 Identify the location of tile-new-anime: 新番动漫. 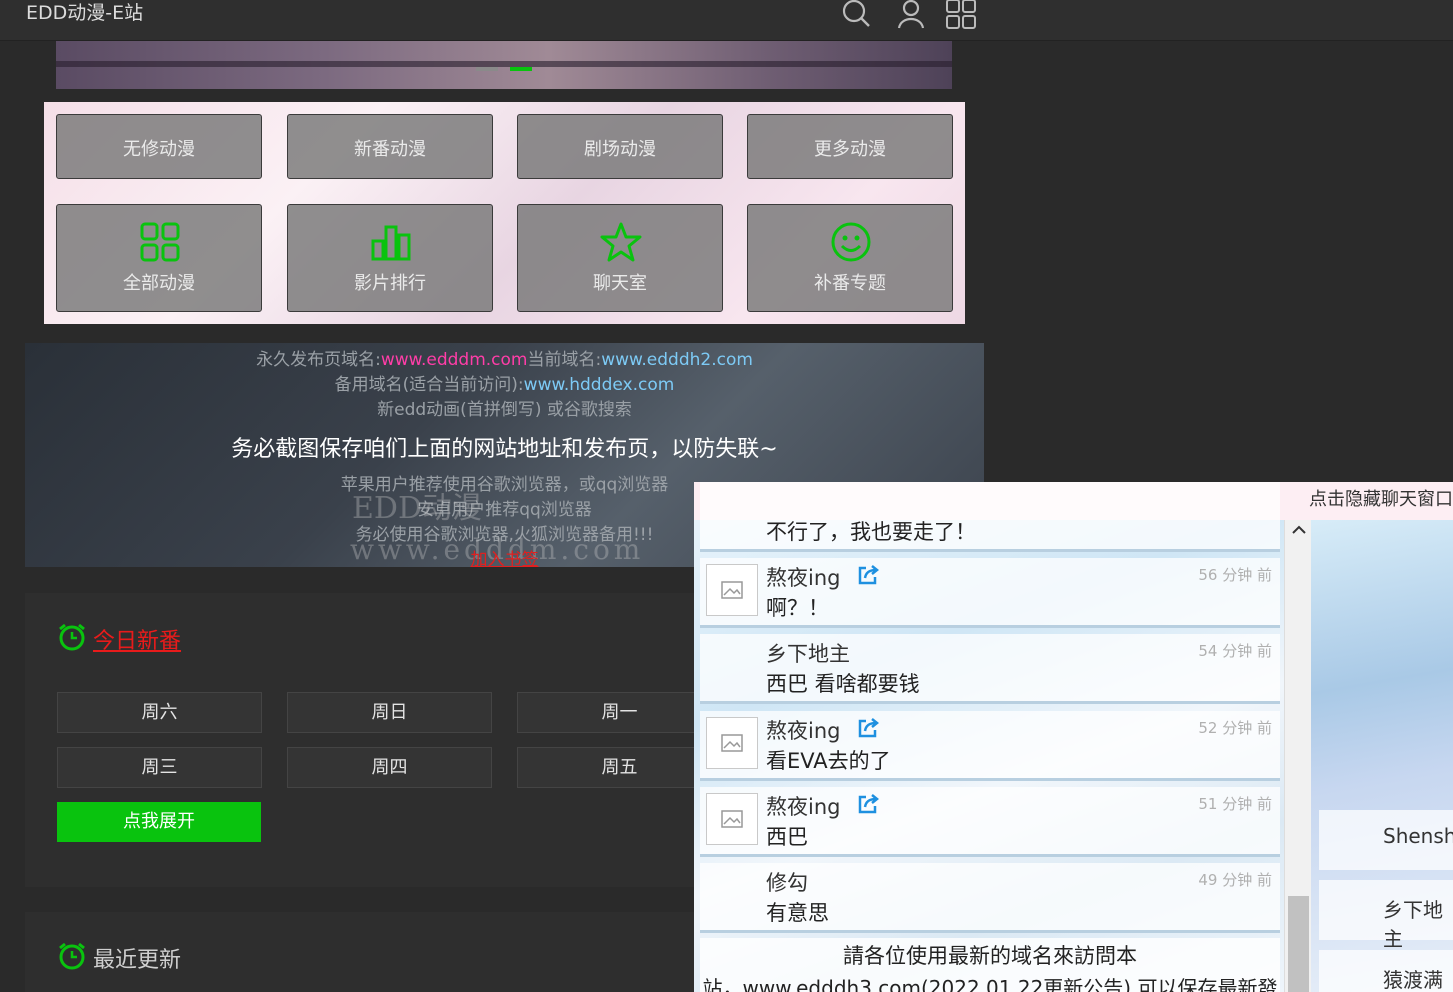
(390, 146).